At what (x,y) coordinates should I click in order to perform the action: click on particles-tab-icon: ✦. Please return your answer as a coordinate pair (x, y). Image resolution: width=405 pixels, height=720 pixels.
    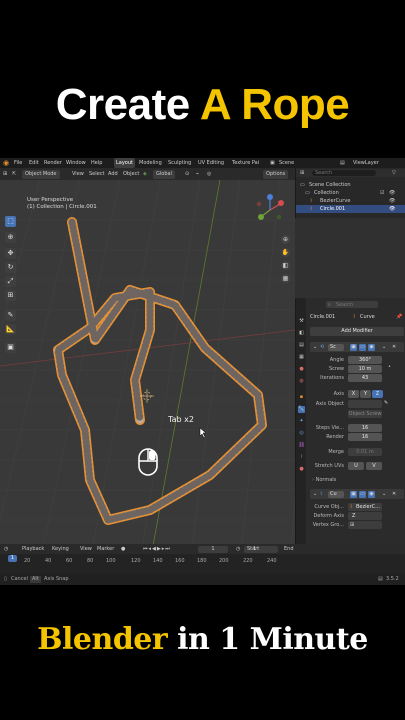
    Looking at the image, I should click on (301, 421).